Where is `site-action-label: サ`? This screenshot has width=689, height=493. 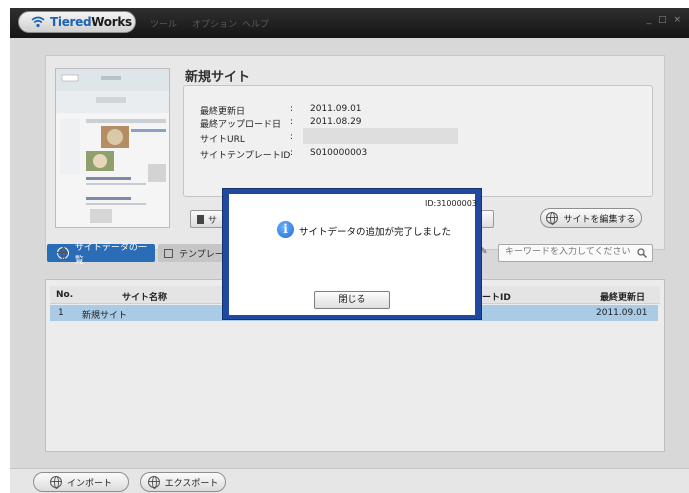 site-action-label: サ is located at coordinates (213, 220).